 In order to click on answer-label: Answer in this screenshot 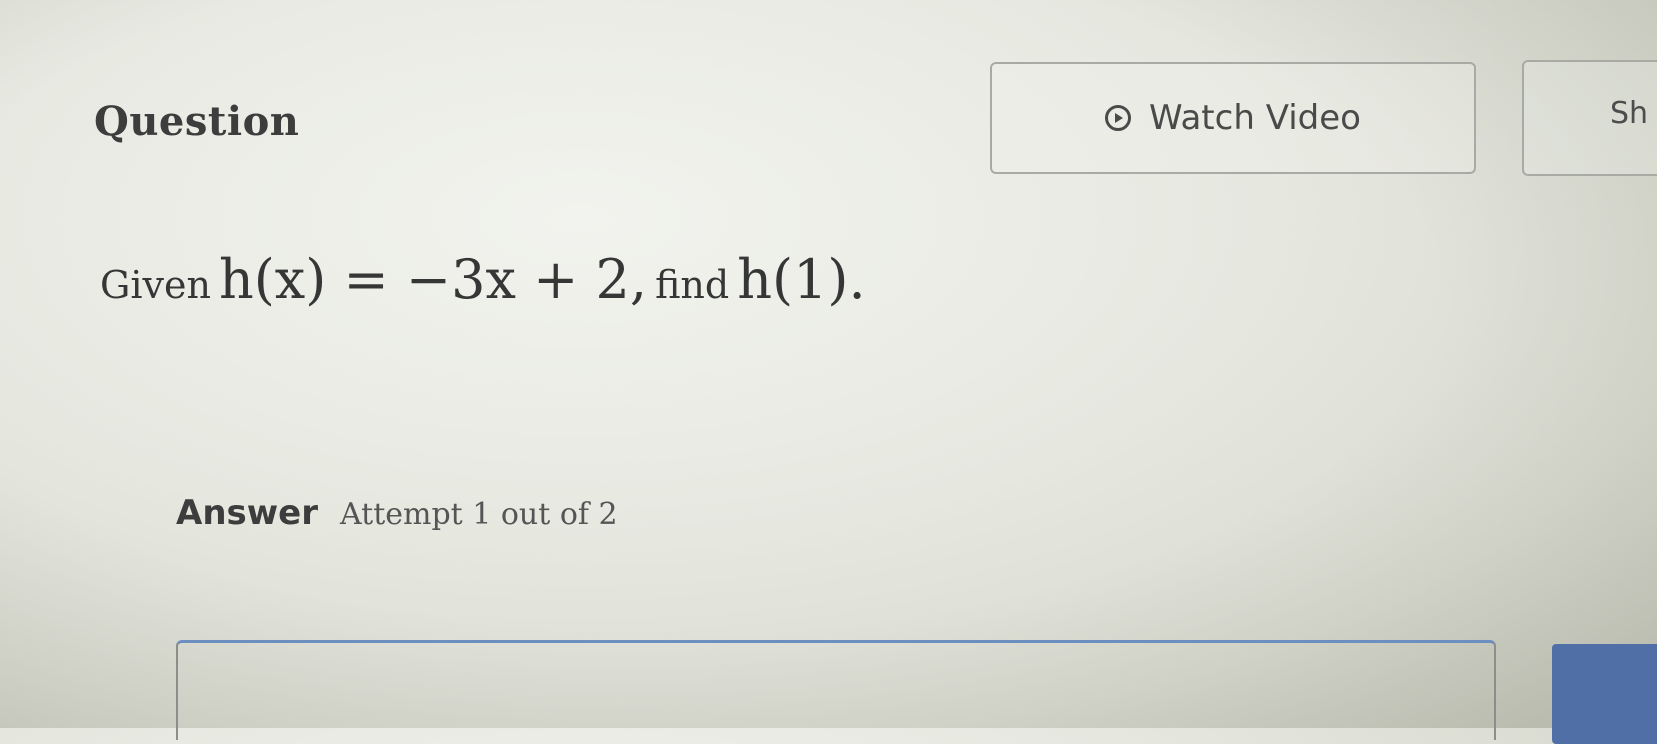, I will do `click(247, 513)`.